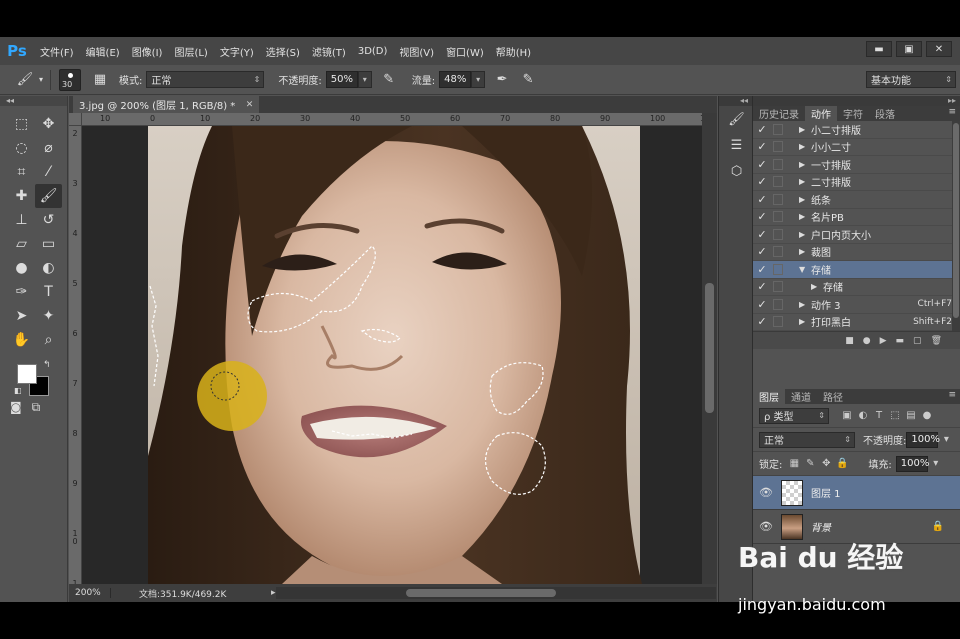 The image size is (960, 639). Describe the element at coordinates (392, 119) in the screenshot. I see `horizontal-ruler: 100102030405060708090100110` at that location.